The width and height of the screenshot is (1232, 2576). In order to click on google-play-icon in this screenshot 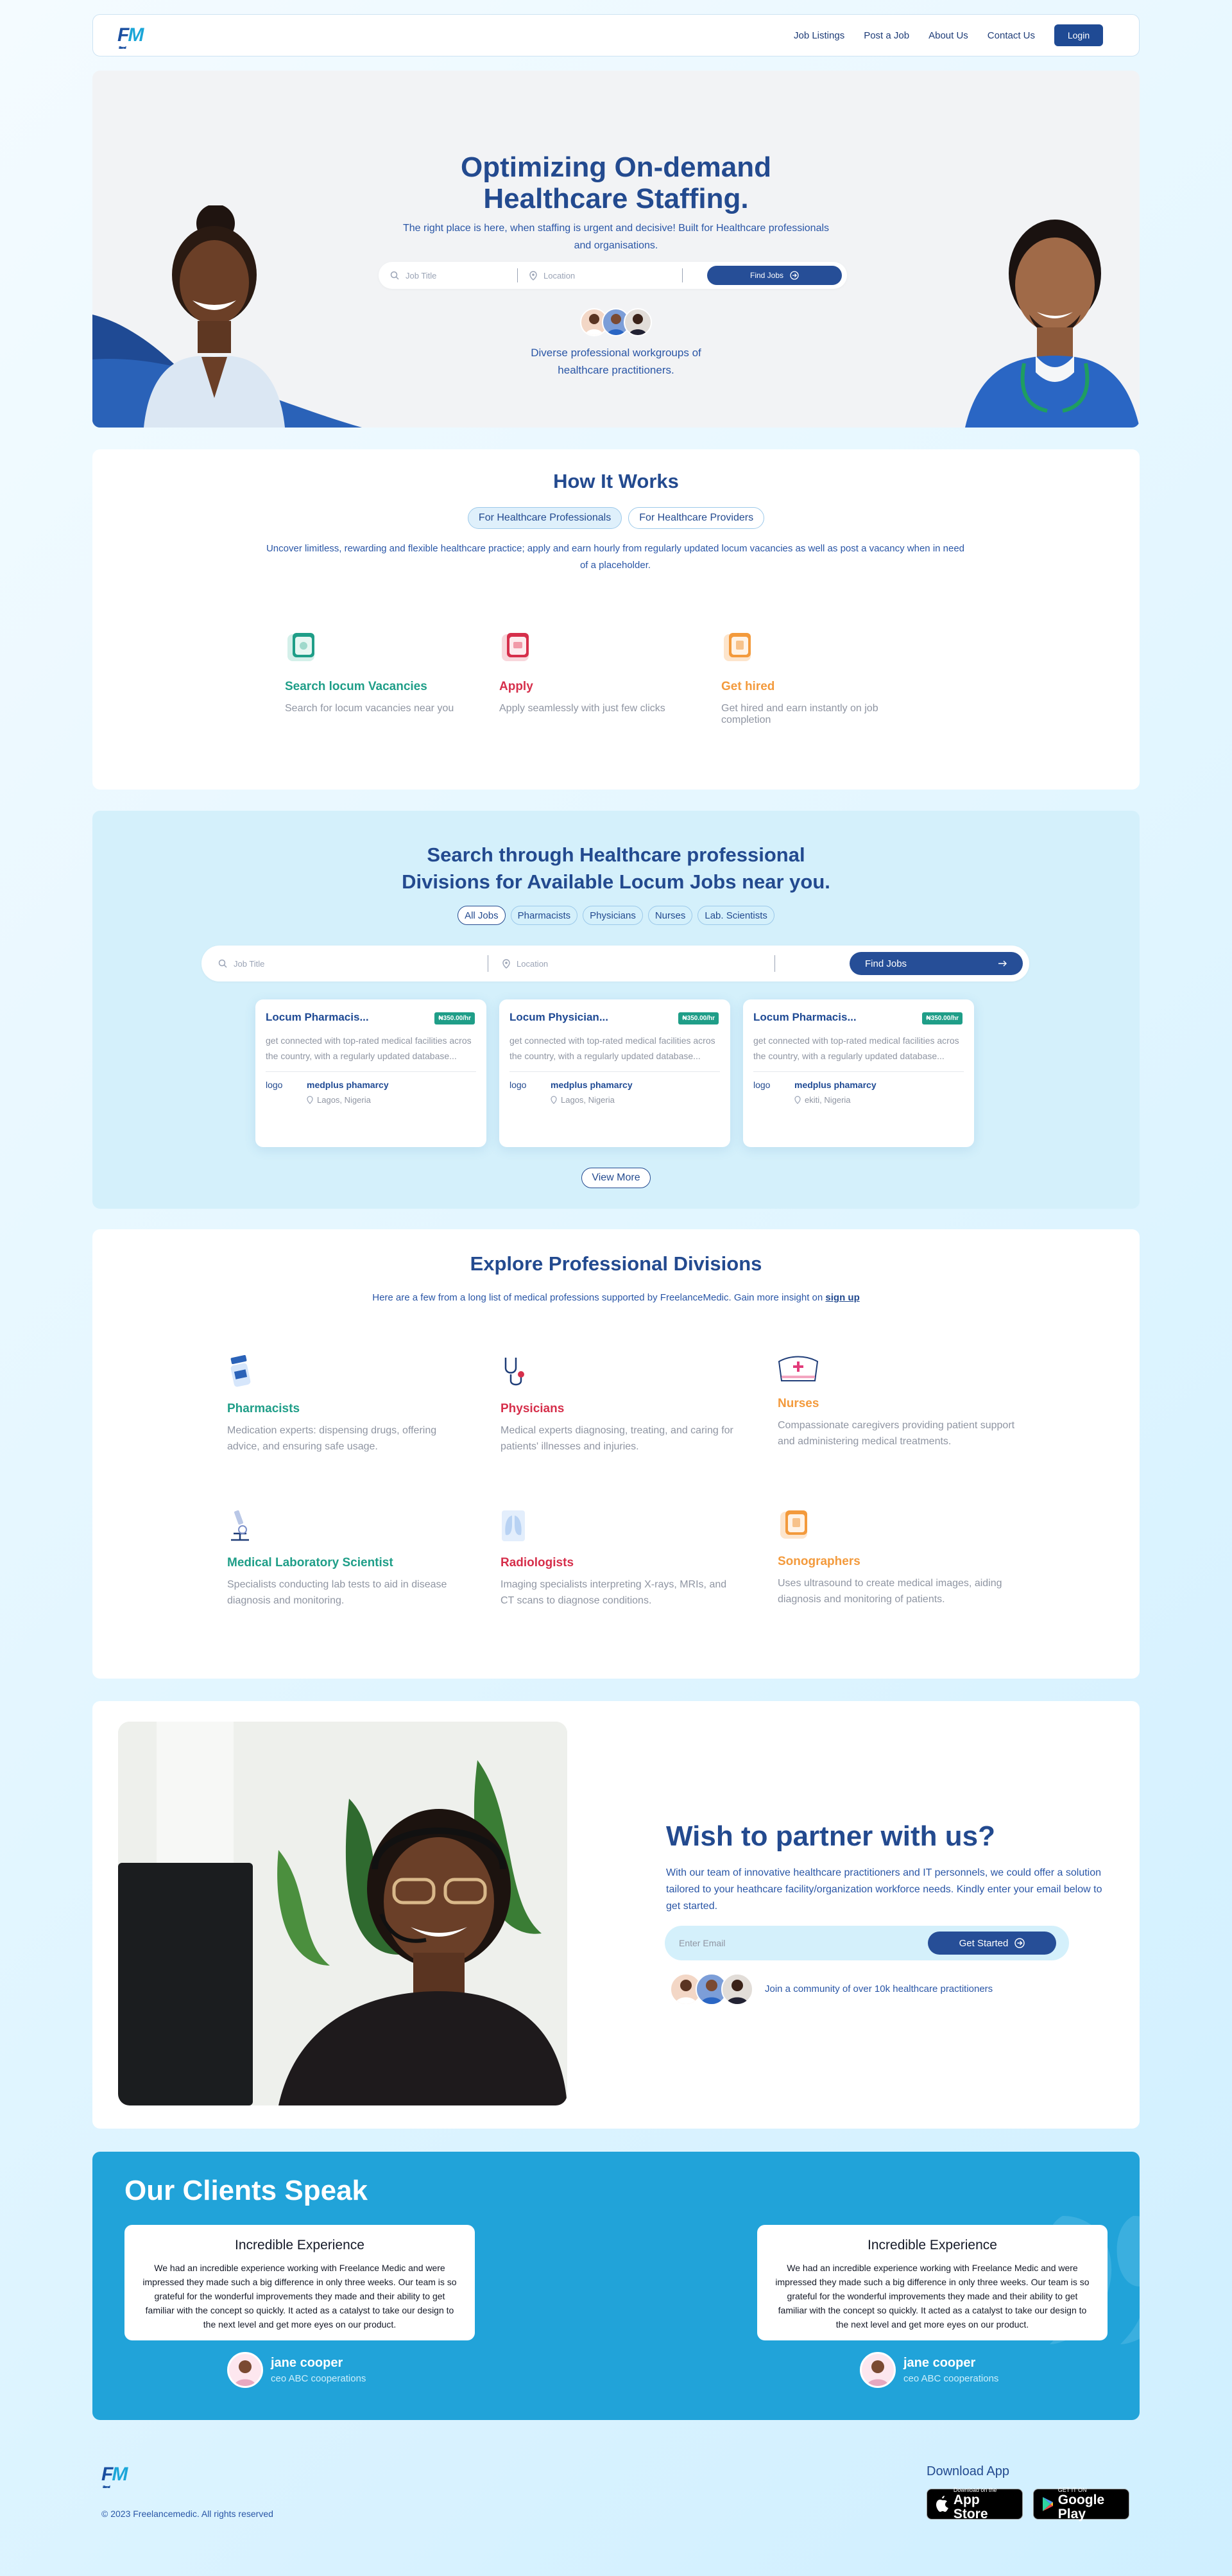, I will do `click(1048, 2504)`.